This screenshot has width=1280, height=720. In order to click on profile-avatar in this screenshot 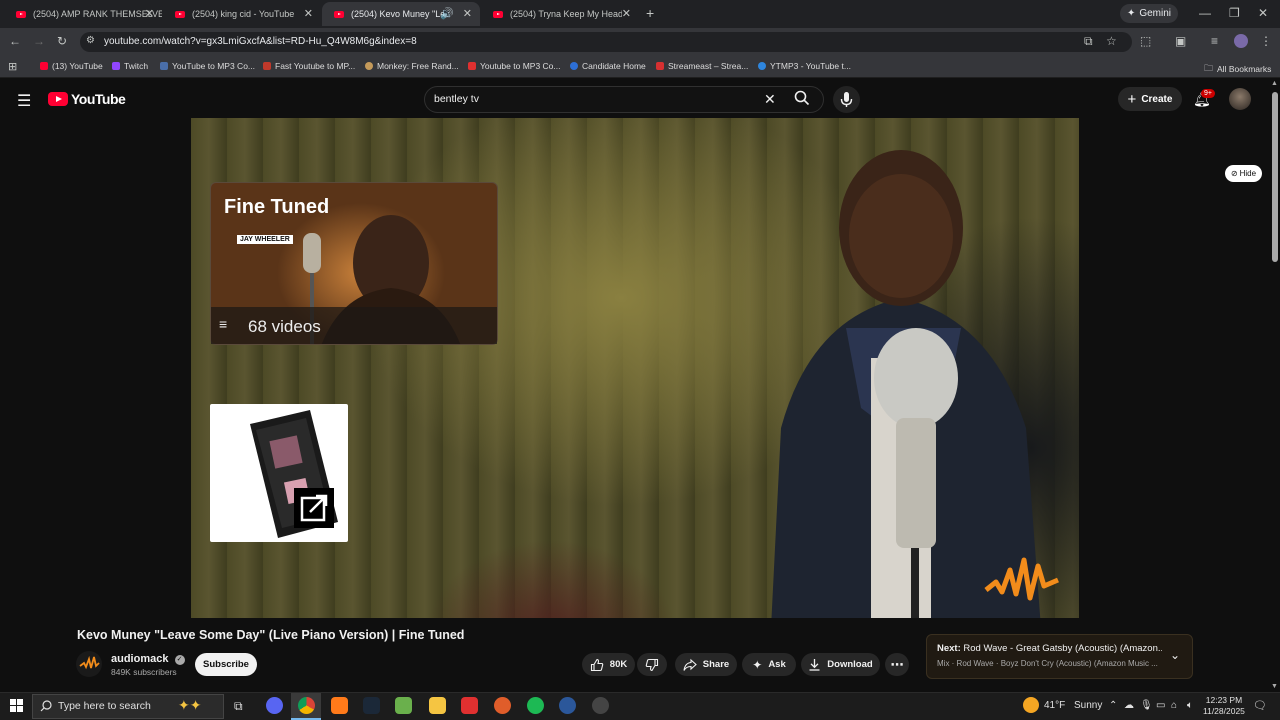, I will do `click(1241, 41)`.